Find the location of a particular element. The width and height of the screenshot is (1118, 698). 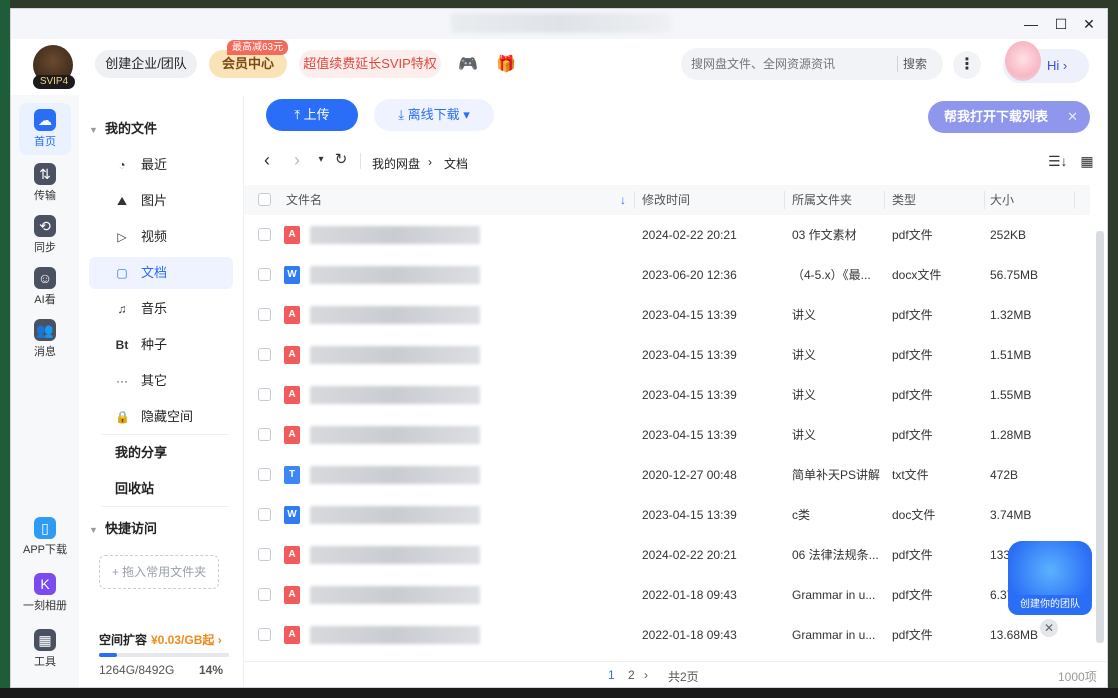

quota-price-link: ¥0.03/GB起 › is located at coordinates (186, 639).